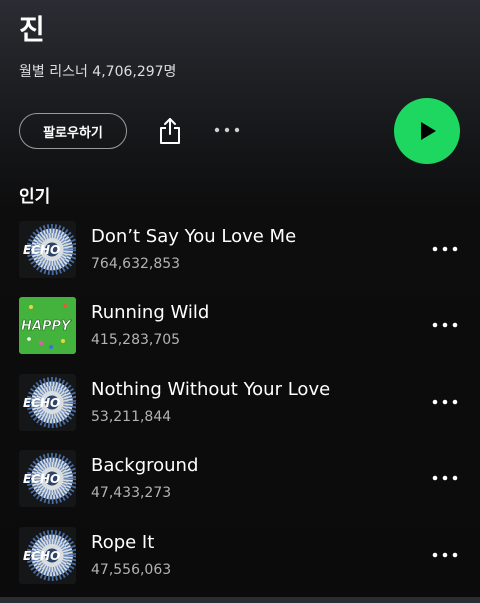 The image size is (480, 603). Describe the element at coordinates (73, 131) in the screenshot. I see `follow-button: 팔로우하기` at that location.